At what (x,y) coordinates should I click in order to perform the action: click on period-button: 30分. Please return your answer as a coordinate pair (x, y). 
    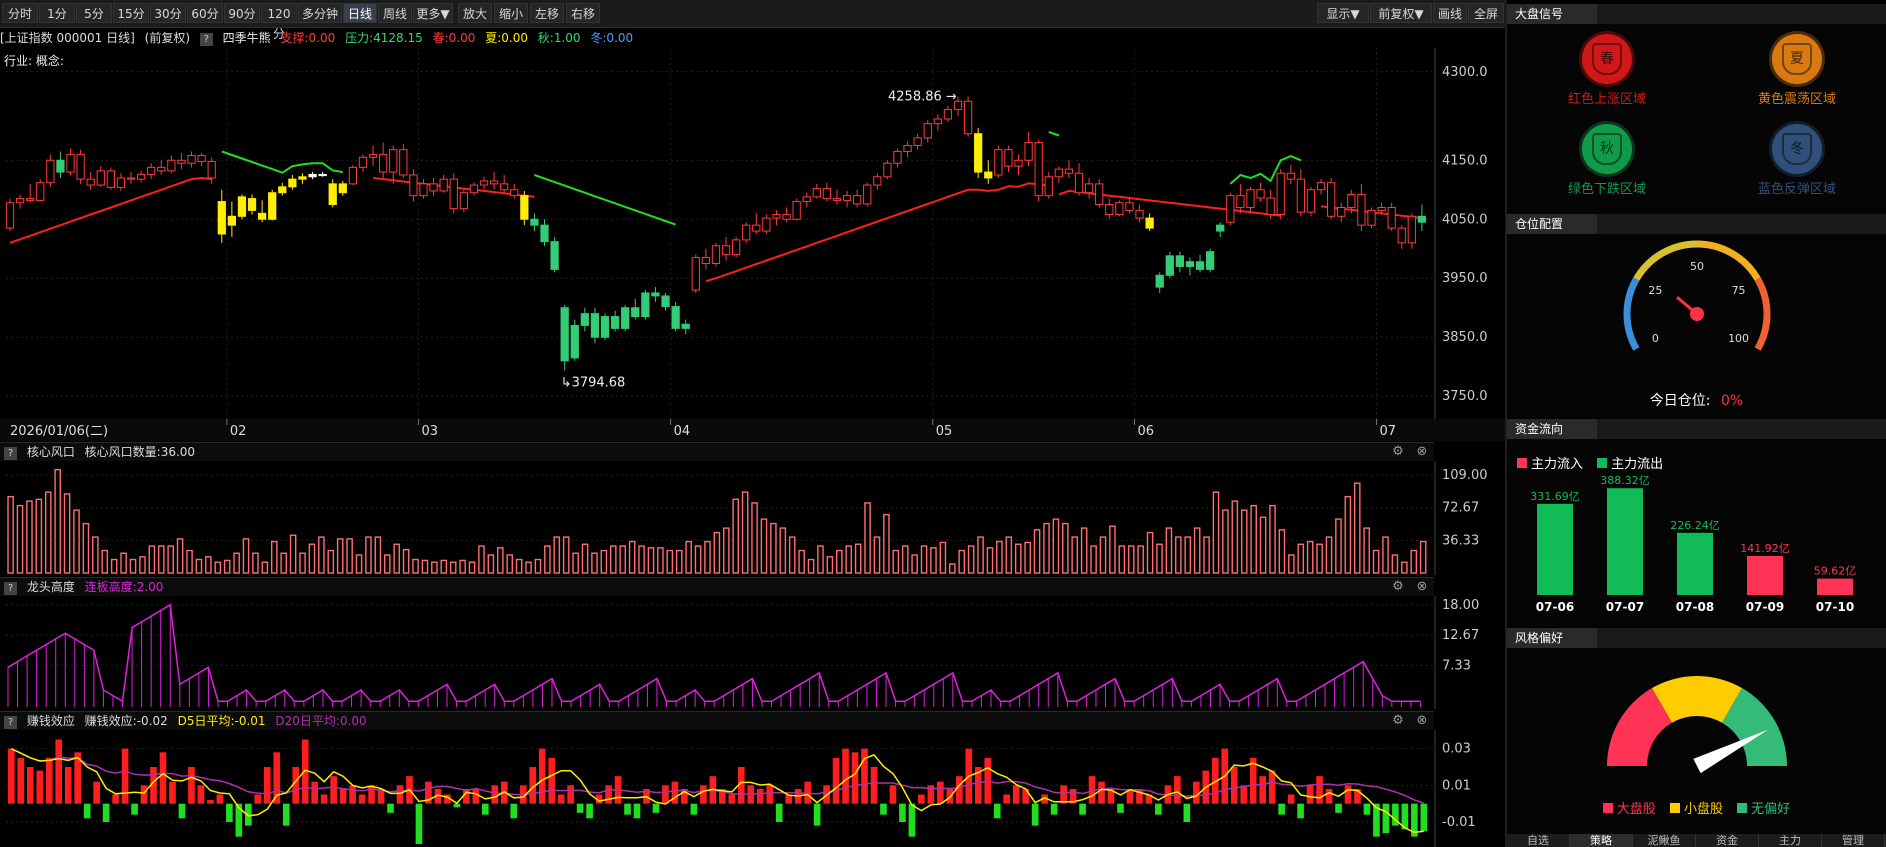
    Looking at the image, I should click on (168, 13).